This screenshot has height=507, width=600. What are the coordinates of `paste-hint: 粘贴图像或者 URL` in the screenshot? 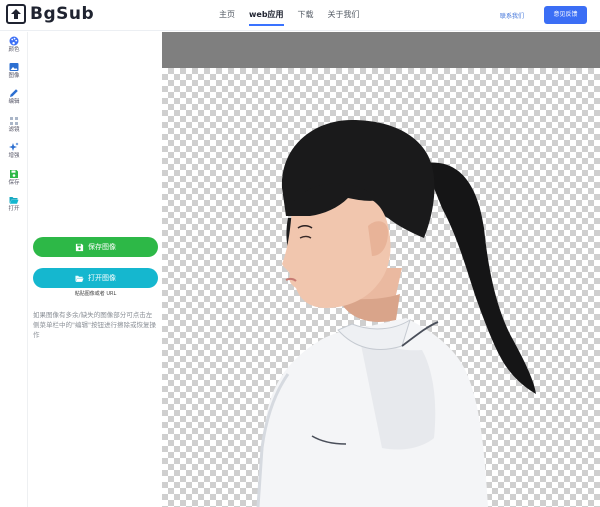 It's located at (95, 294).